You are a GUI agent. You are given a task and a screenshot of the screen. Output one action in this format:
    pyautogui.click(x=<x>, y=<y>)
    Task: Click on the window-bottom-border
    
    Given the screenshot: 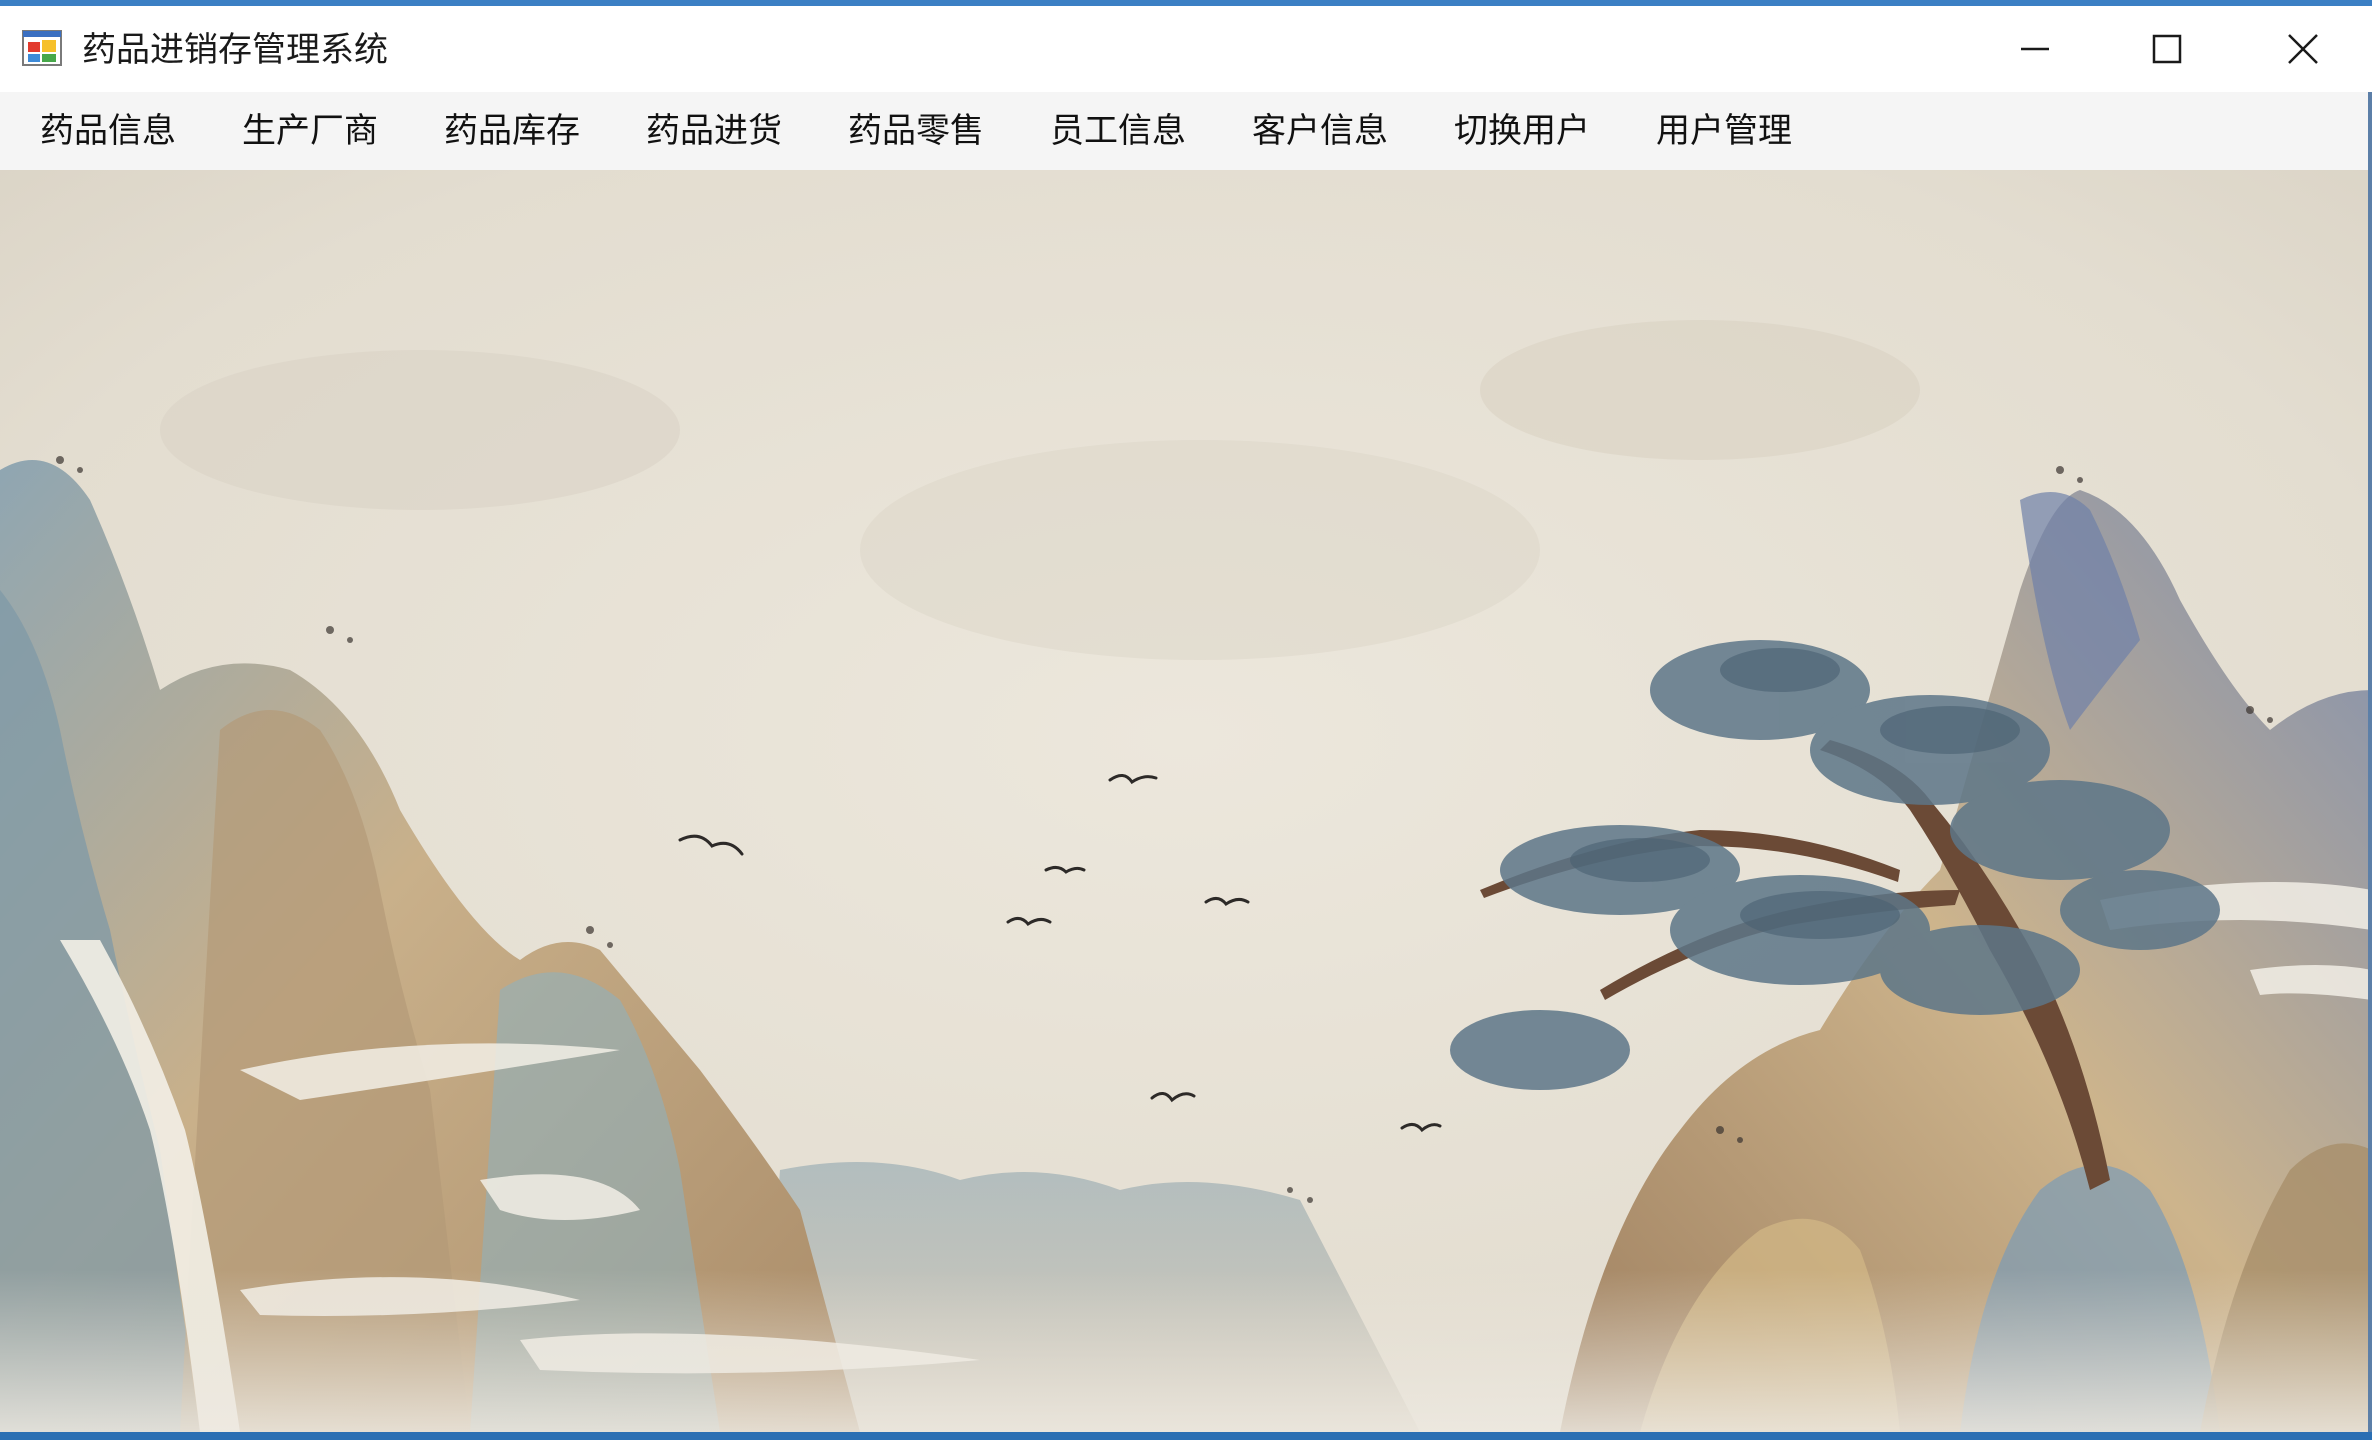 What is the action you would take?
    pyautogui.click(x=1186, y=1436)
    